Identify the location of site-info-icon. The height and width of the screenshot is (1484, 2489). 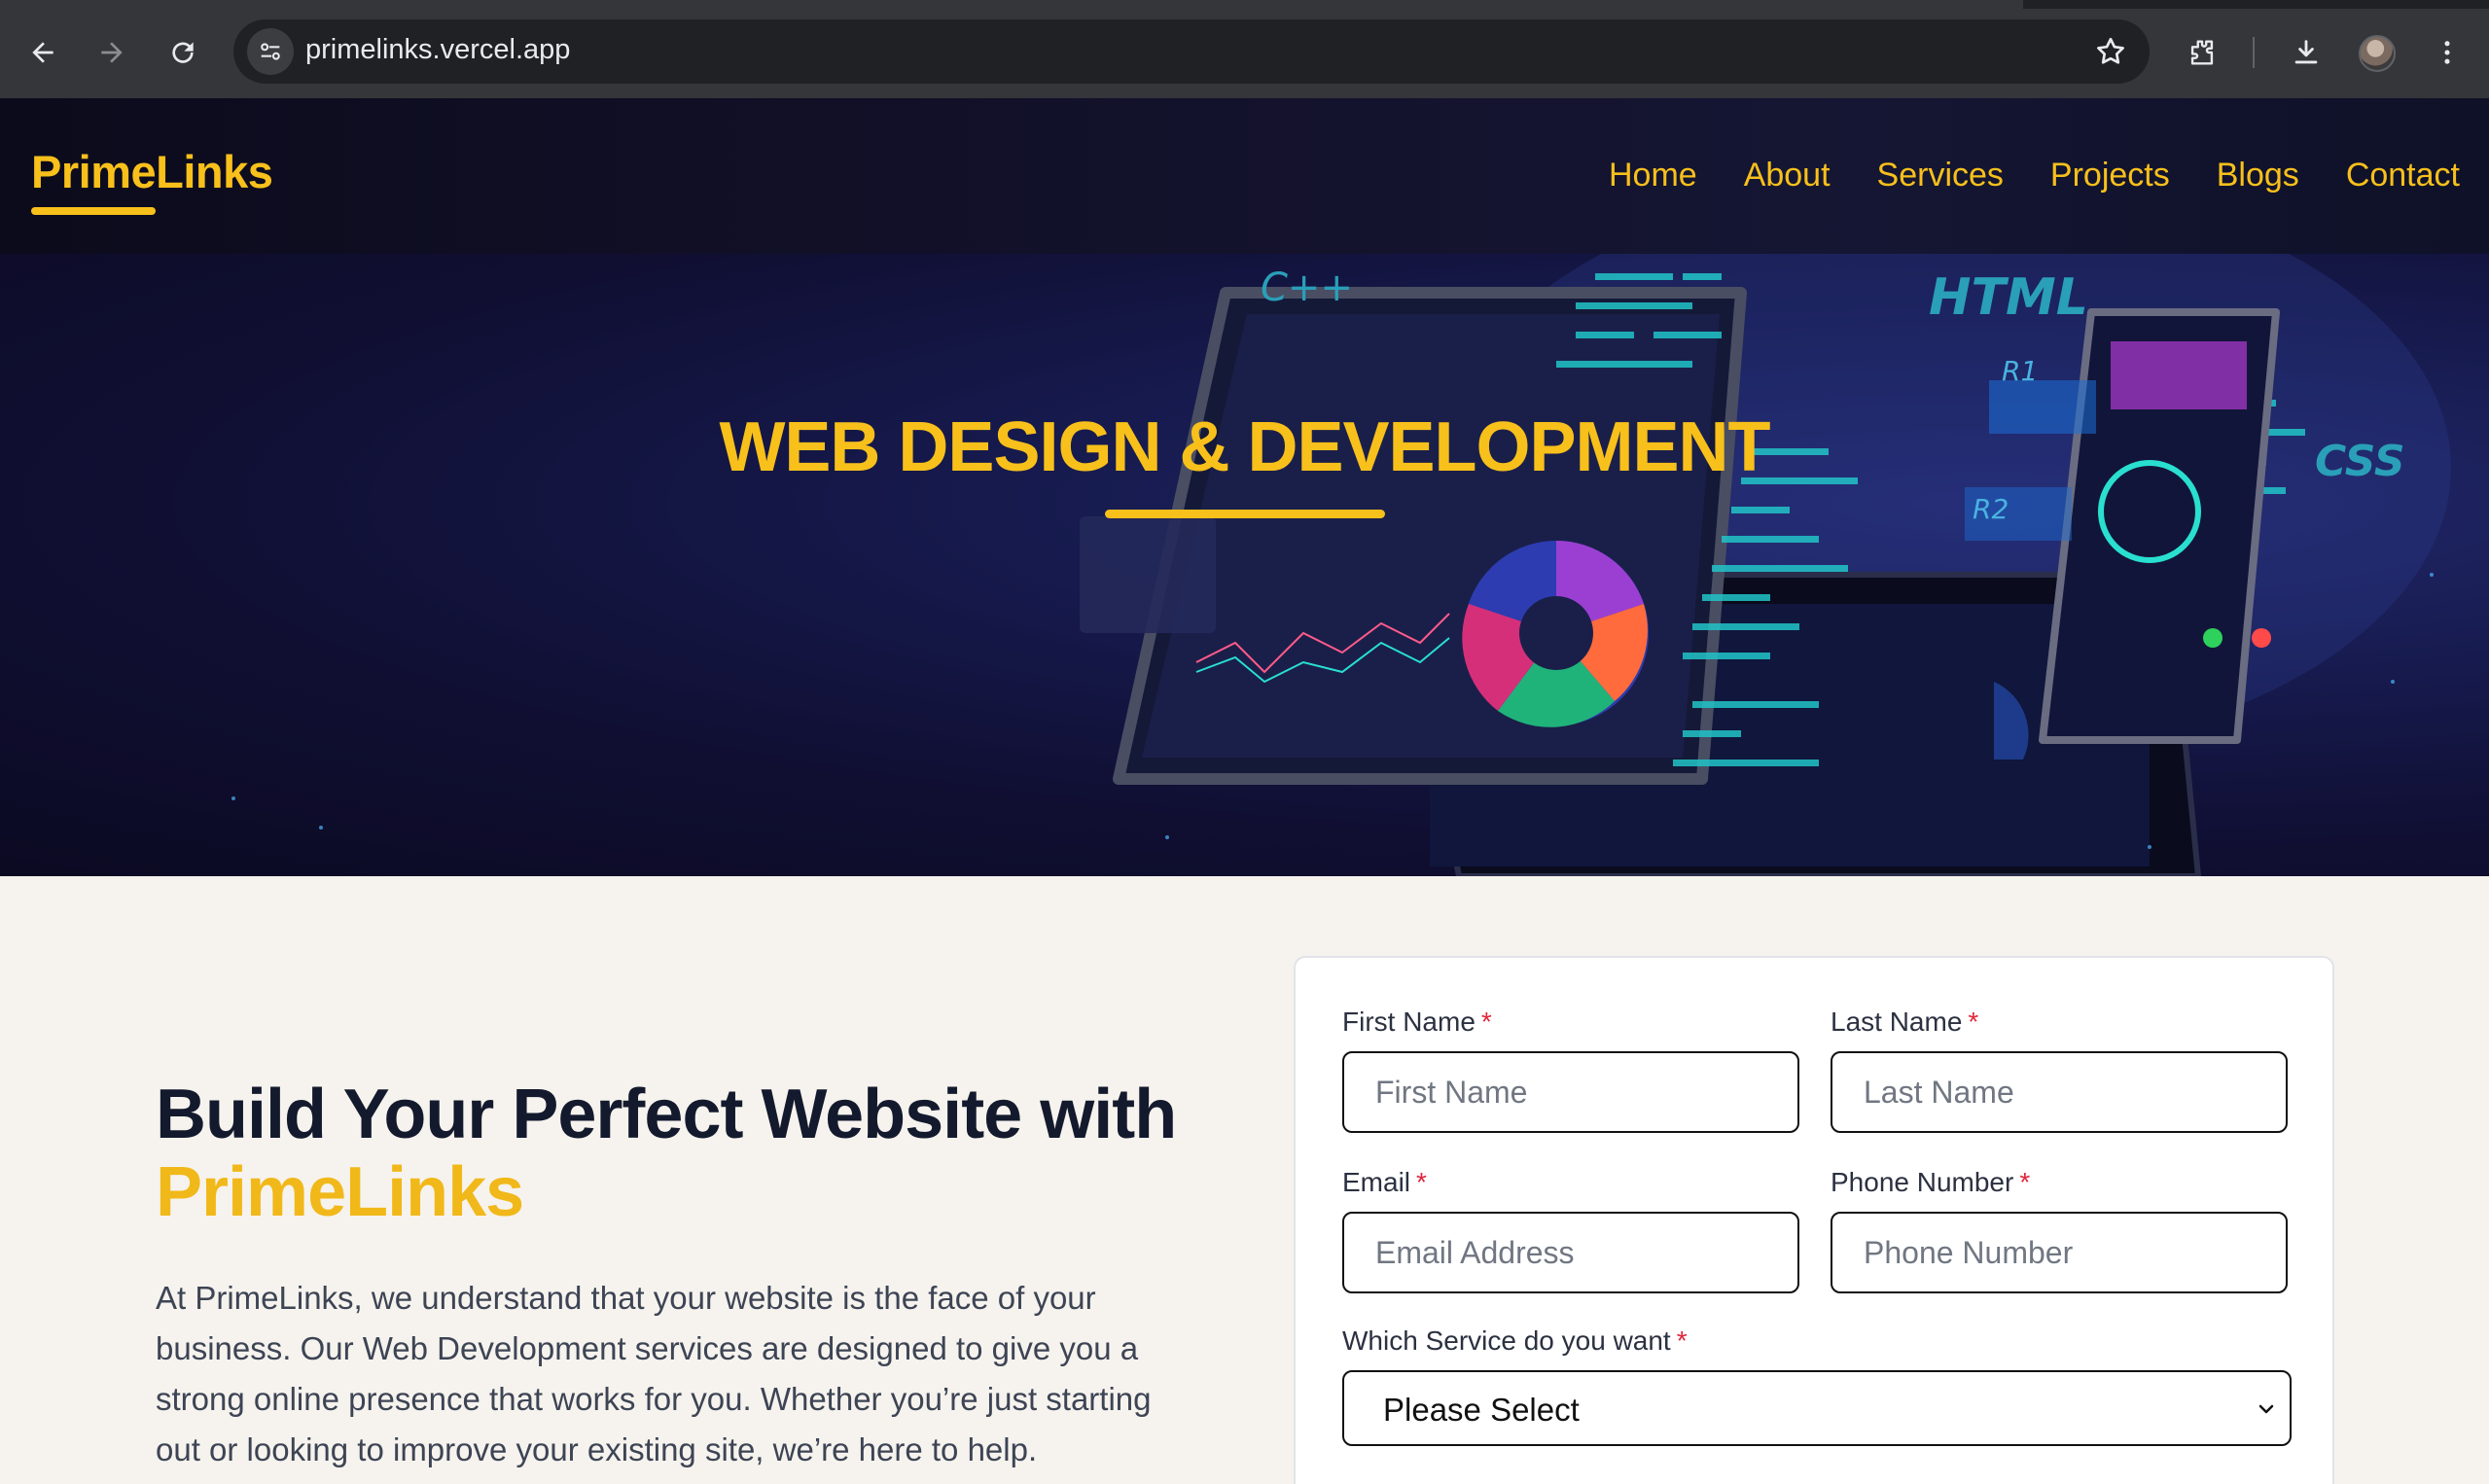
(270, 52).